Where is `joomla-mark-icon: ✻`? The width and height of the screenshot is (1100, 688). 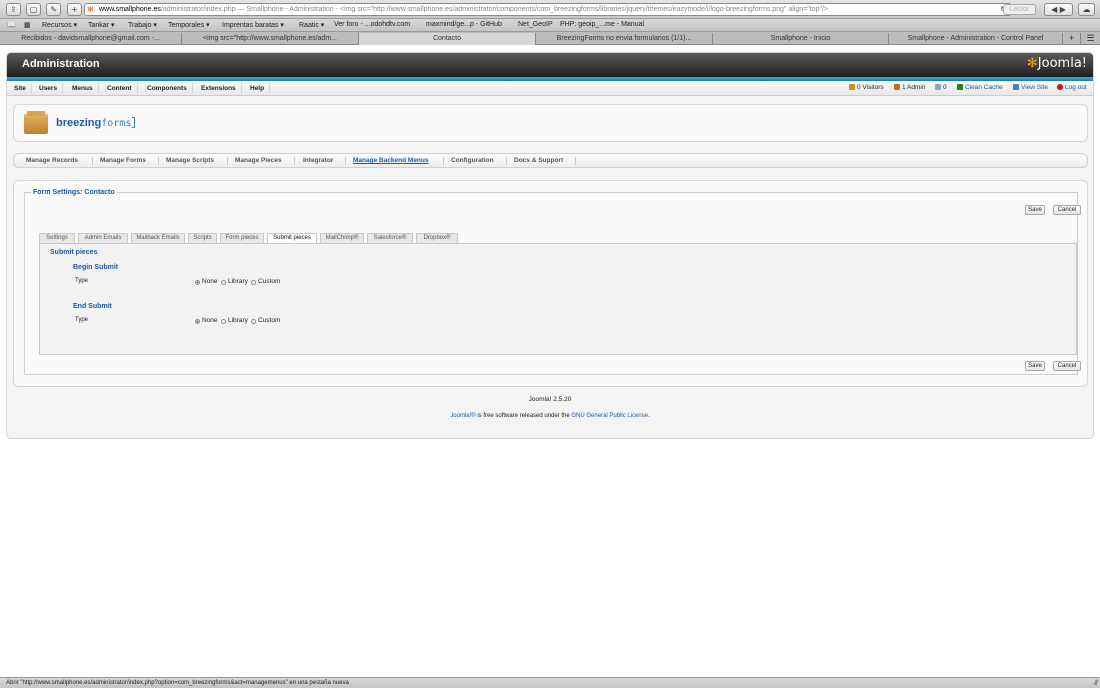 joomla-mark-icon: ✻ is located at coordinates (1032, 63).